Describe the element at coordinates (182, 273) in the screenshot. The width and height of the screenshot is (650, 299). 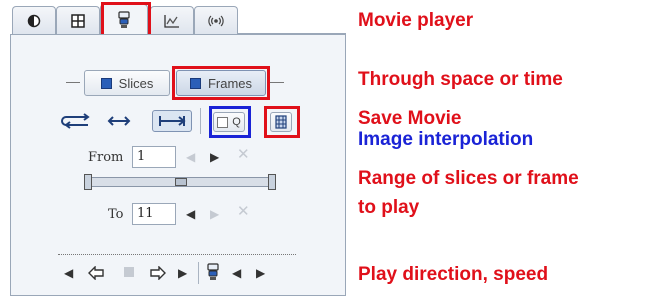
I see `play-forward-icon: ▶` at that location.